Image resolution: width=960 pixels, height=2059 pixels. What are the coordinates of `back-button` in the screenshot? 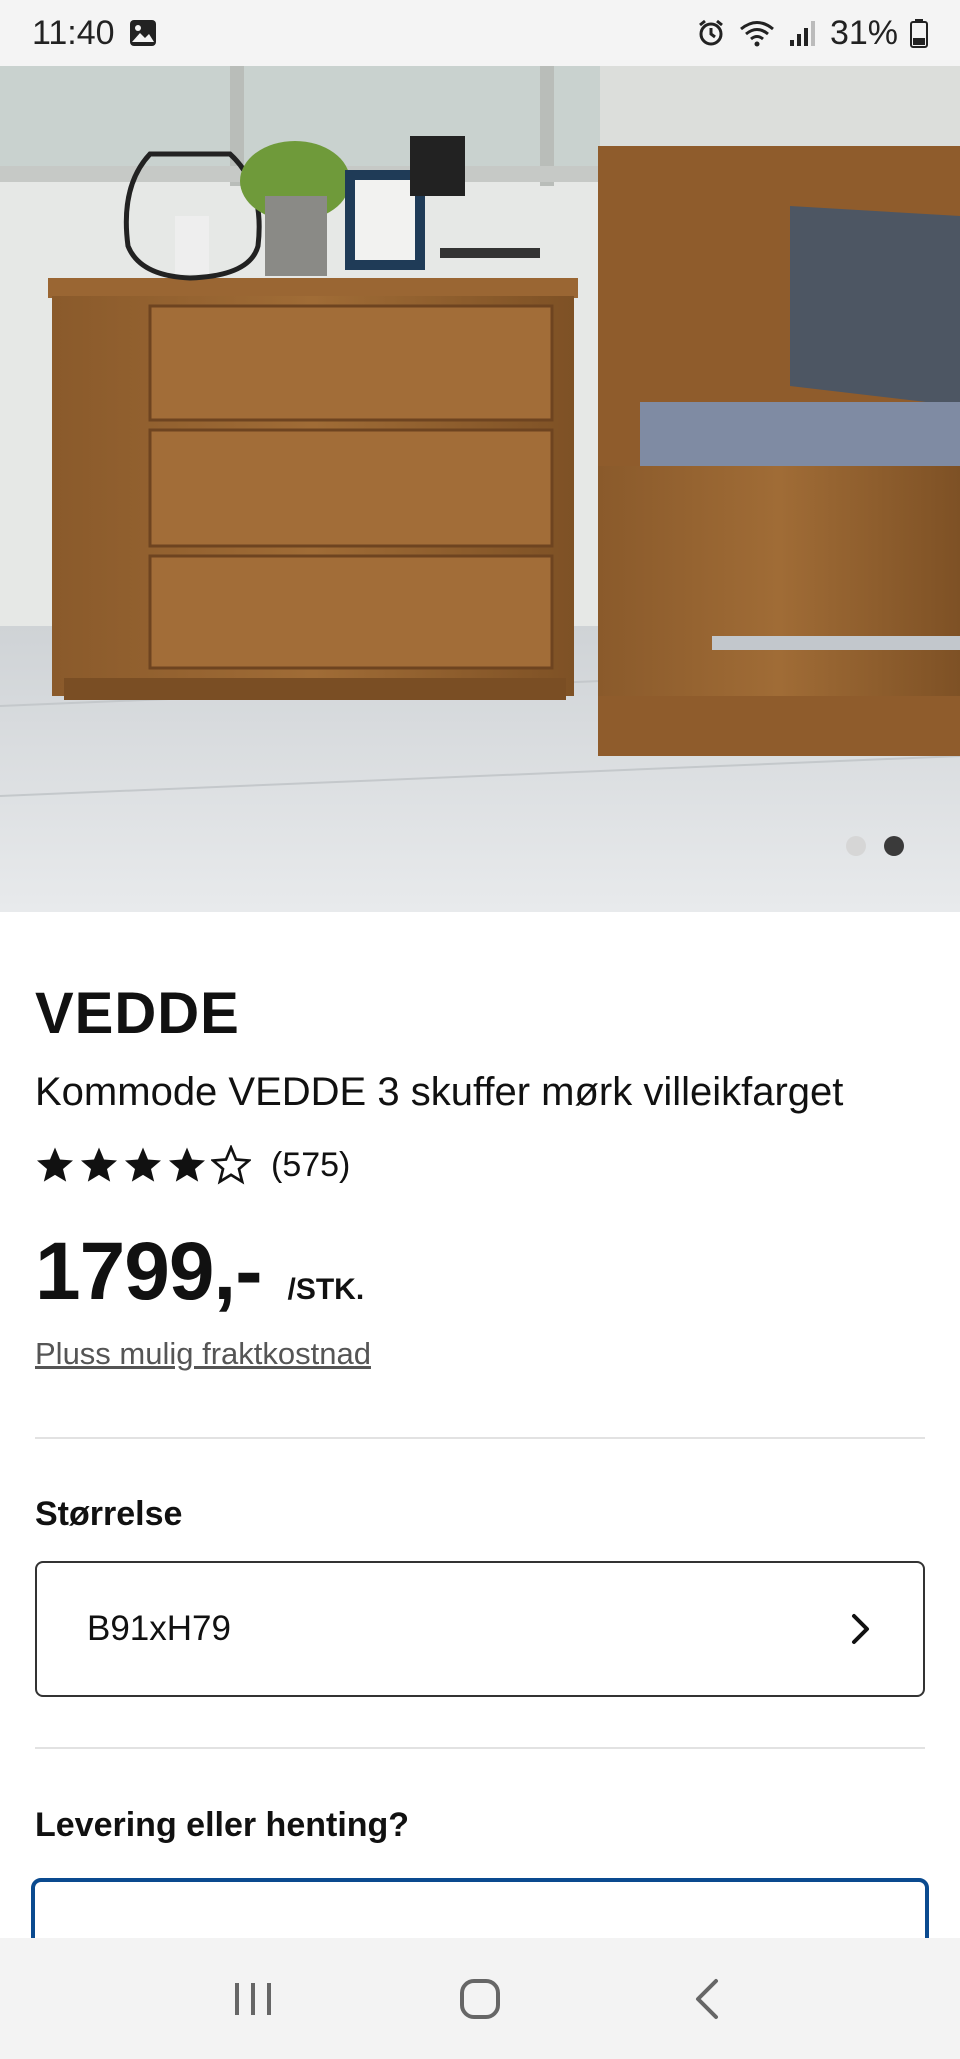 It's located at (707, 1999).